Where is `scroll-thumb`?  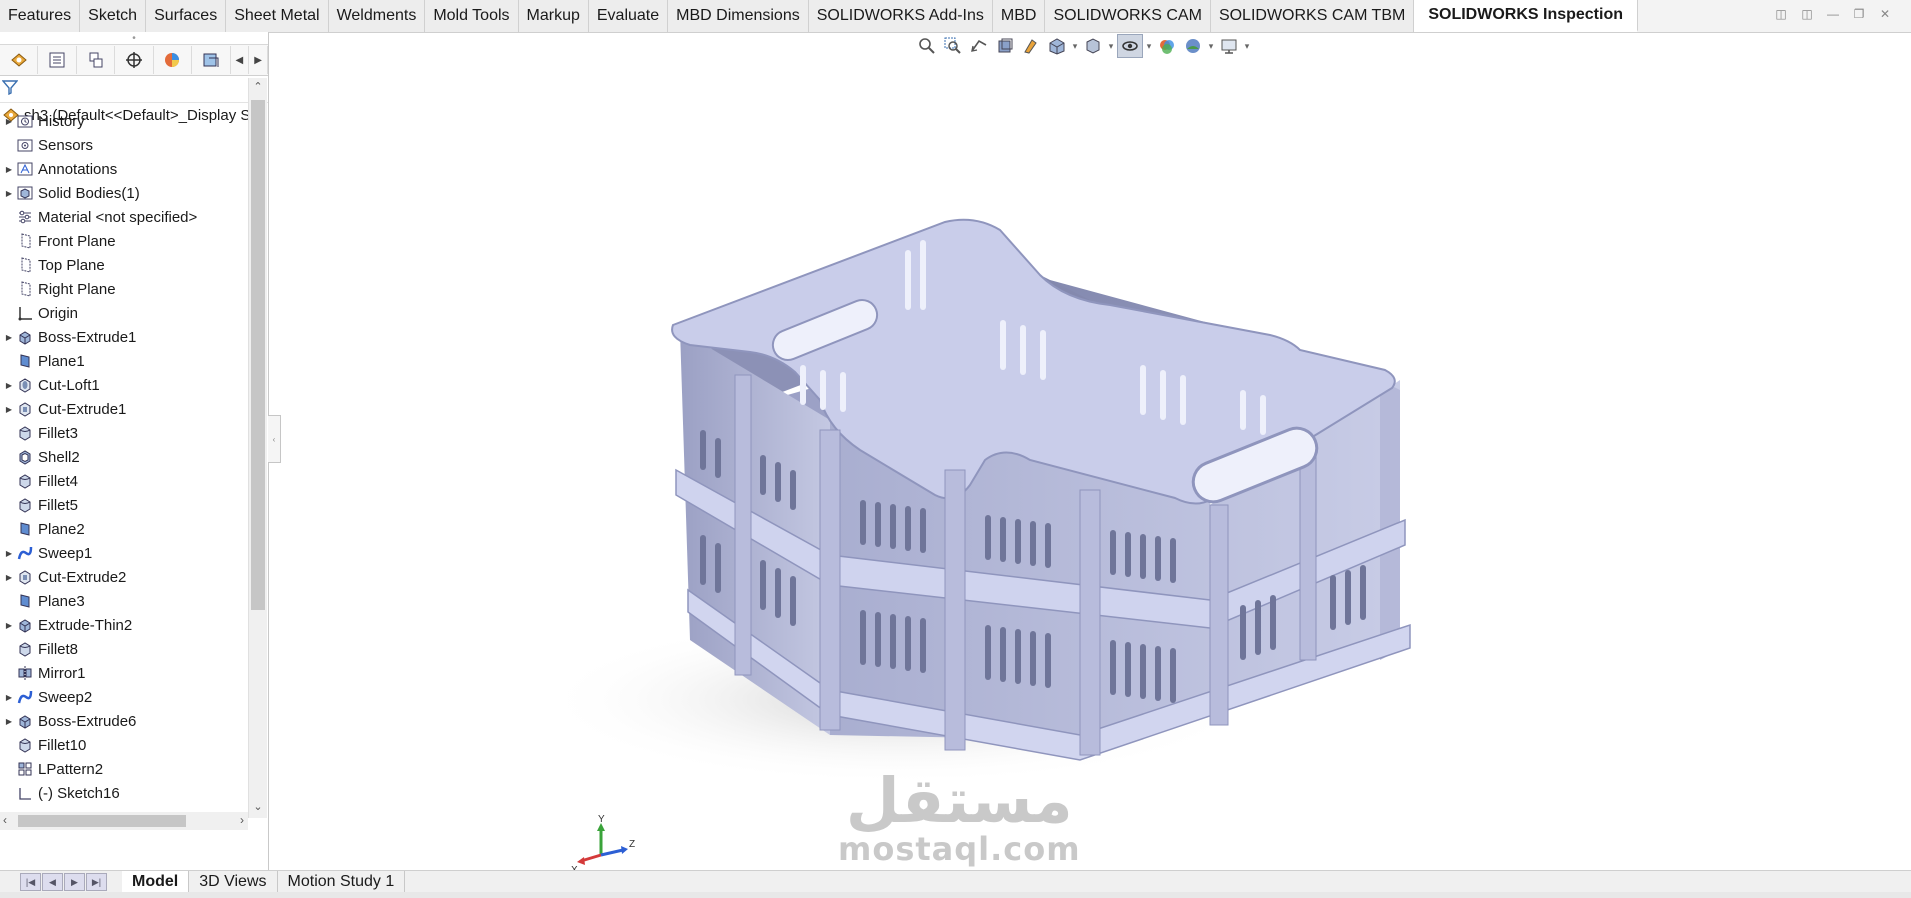
scroll-thumb is located at coordinates (258, 355).